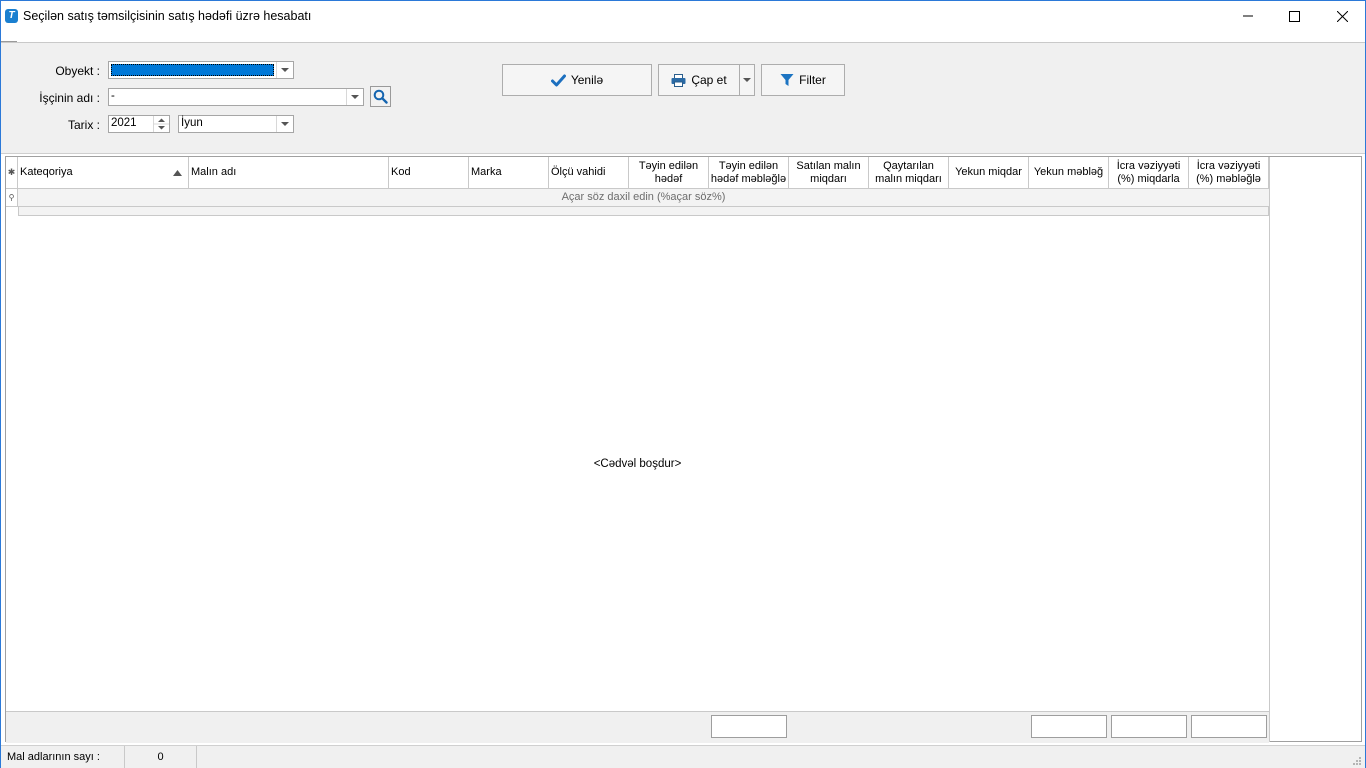 Image resolution: width=1366 pixels, height=768 pixels. Describe the element at coordinates (46, 172) in the screenshot. I see `column-header-label: Kateqoriya` at that location.